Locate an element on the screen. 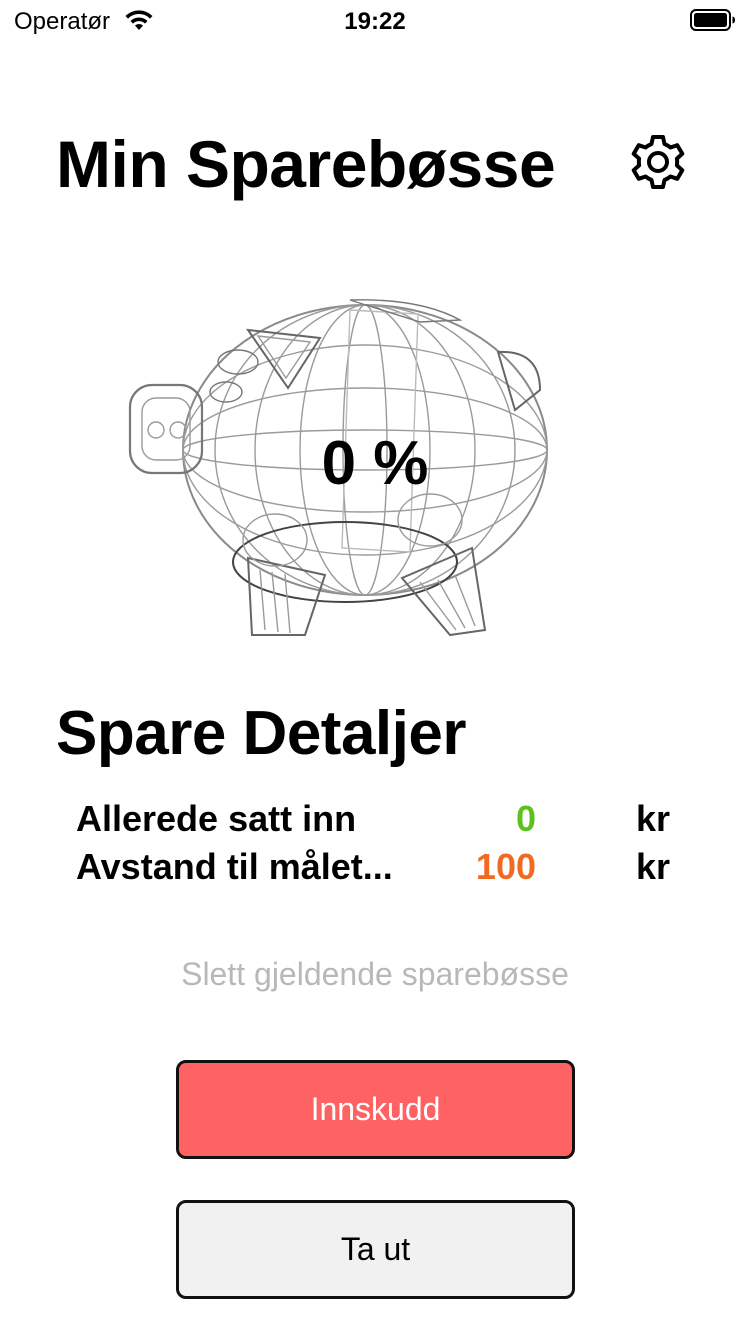  savings-progress-percent: 0 % is located at coordinates (375, 463).